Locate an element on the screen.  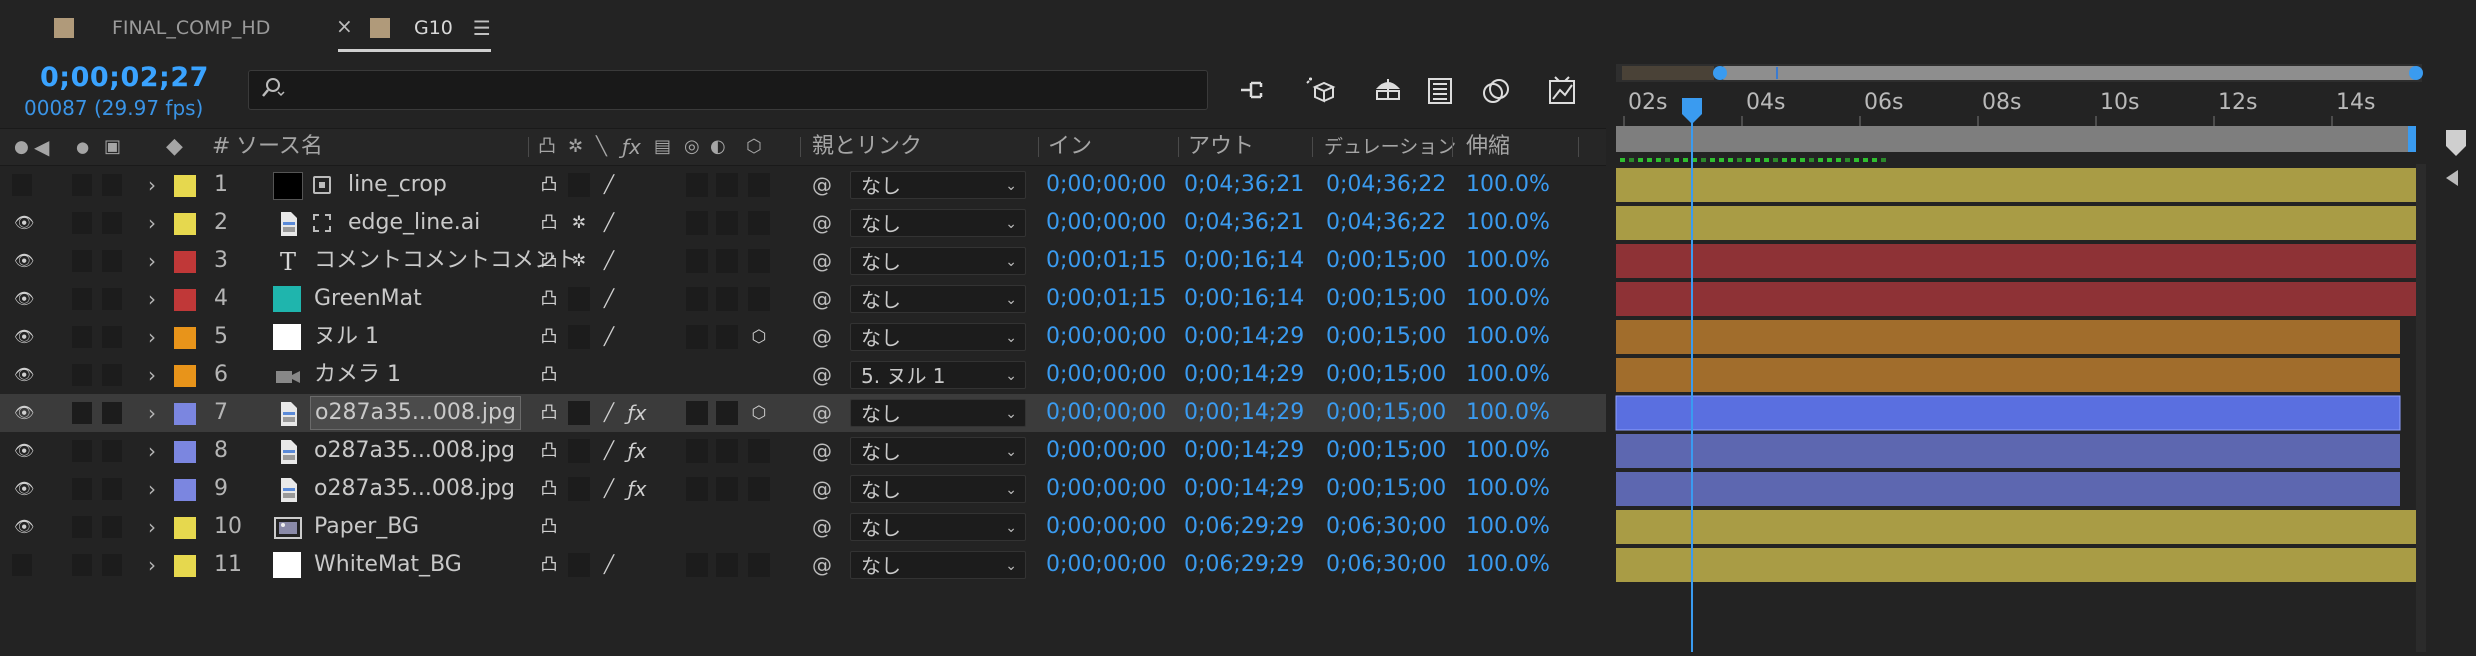
duration: 0;04;36;22 is located at coordinates (1386, 185).